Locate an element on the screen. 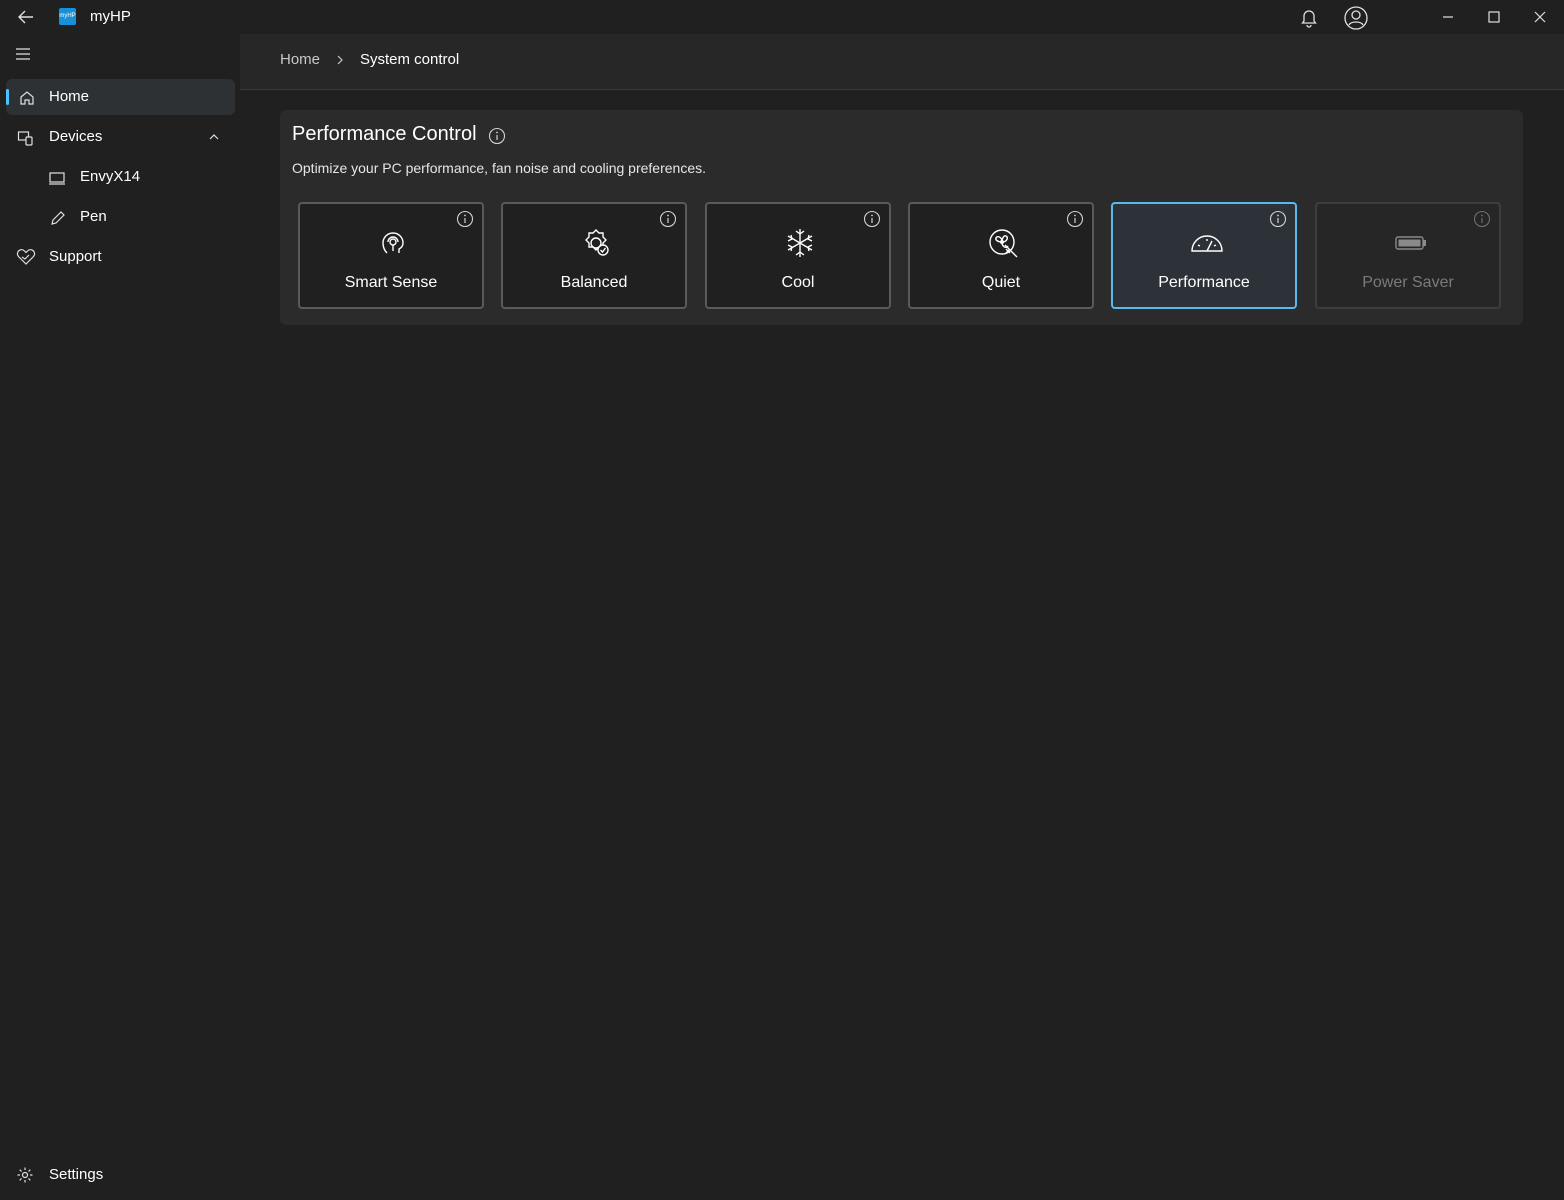 The height and width of the screenshot is (1200, 1564). mode-card-quiet: Quiet is located at coordinates (1001, 255).